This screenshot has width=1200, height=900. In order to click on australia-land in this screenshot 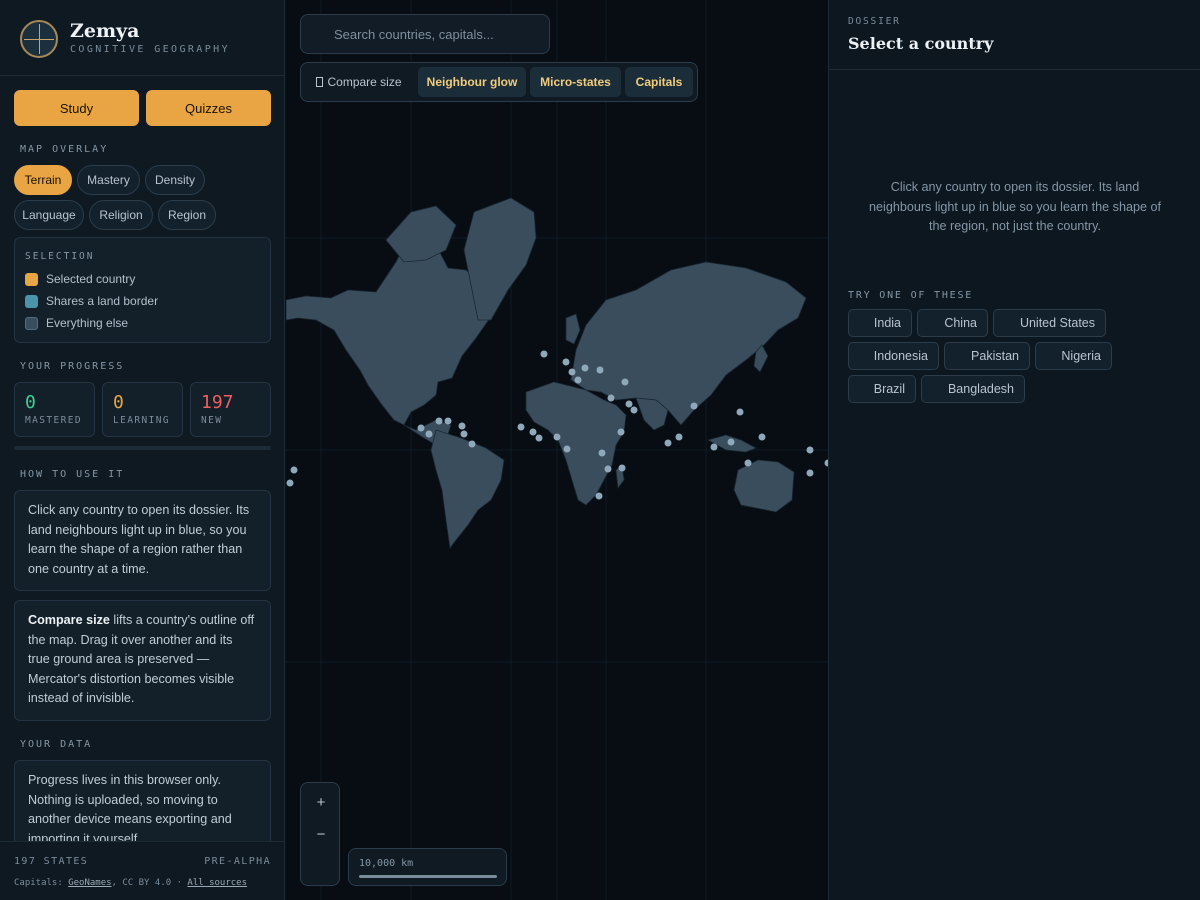, I will do `click(764, 486)`.